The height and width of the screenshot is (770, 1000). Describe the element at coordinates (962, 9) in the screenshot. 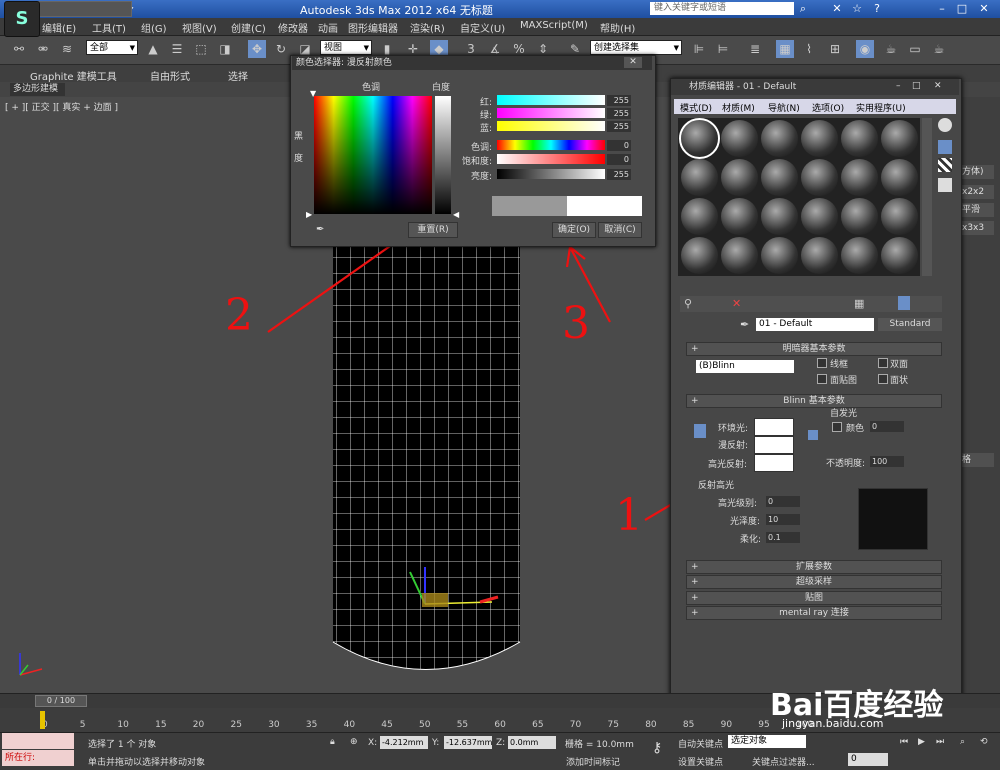

I see `maximize-icon: □` at that location.